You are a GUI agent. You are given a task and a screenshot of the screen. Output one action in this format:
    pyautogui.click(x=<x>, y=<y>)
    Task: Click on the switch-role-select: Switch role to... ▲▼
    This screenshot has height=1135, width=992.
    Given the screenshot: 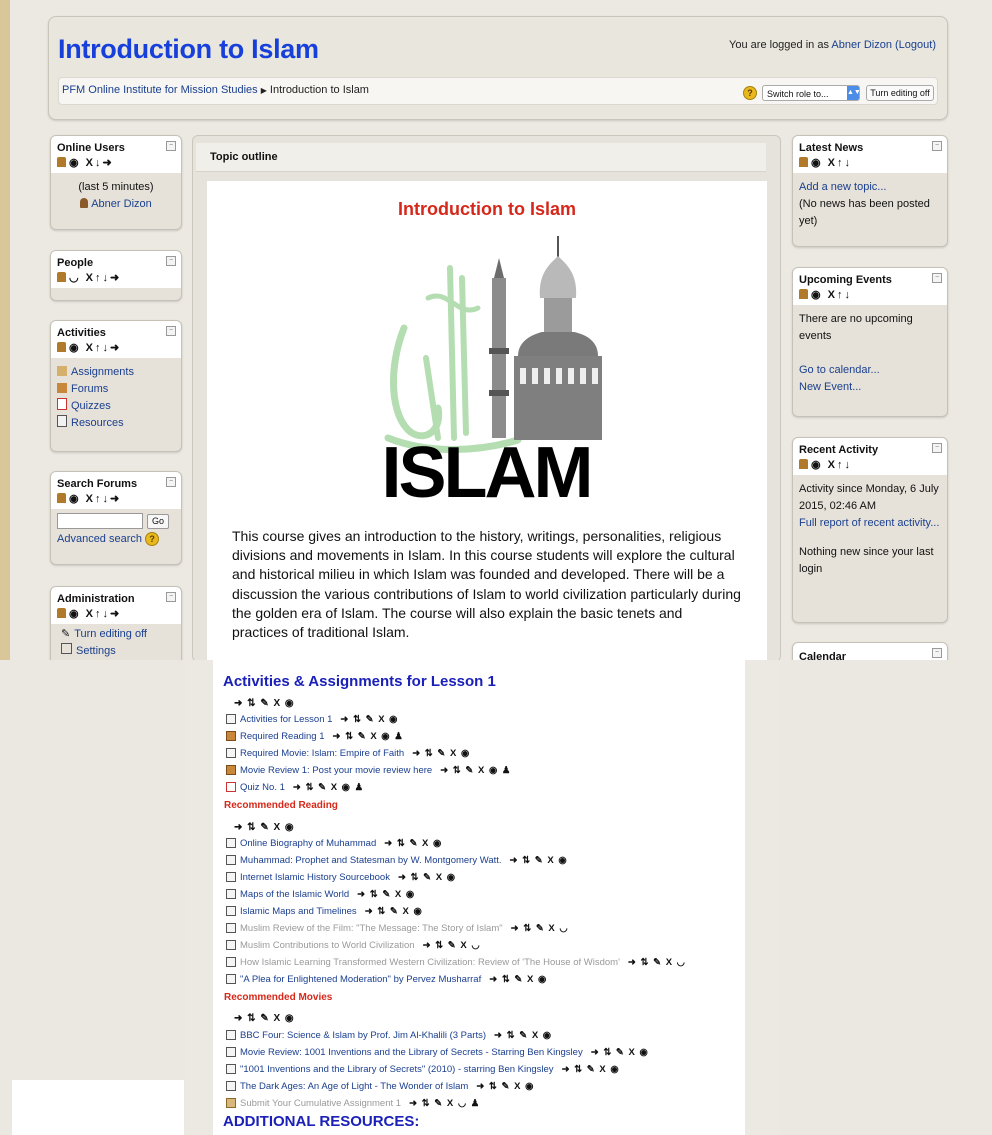 What is the action you would take?
    pyautogui.click(x=811, y=93)
    